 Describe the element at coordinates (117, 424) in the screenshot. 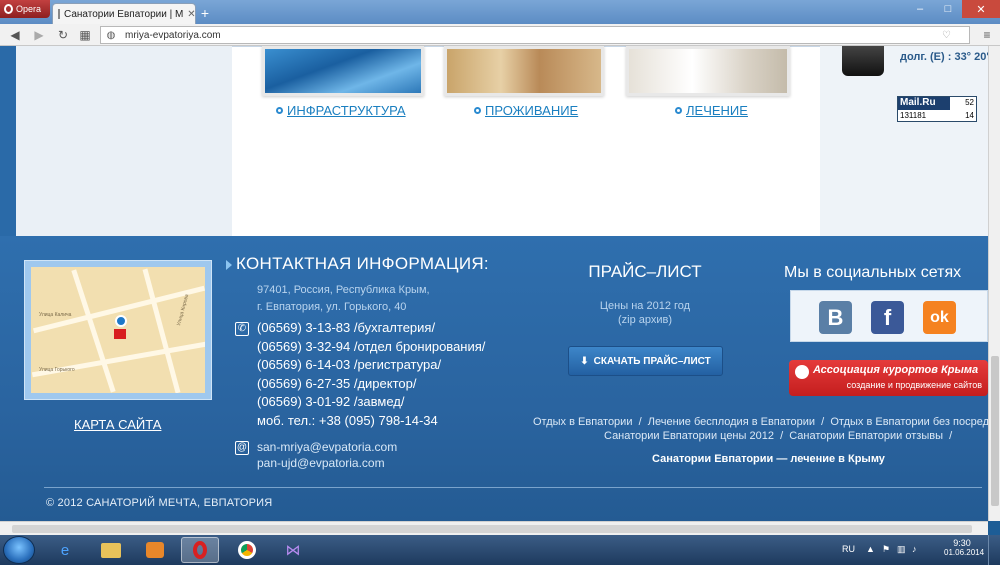

I see `sitemap-link: КАРТА САЙТА` at that location.